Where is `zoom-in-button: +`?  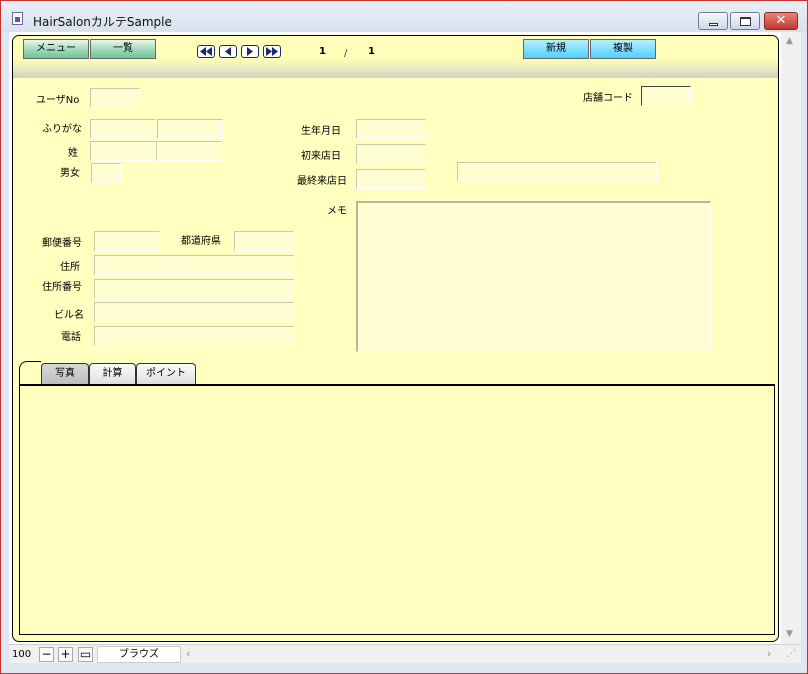
zoom-in-button: + is located at coordinates (65, 654).